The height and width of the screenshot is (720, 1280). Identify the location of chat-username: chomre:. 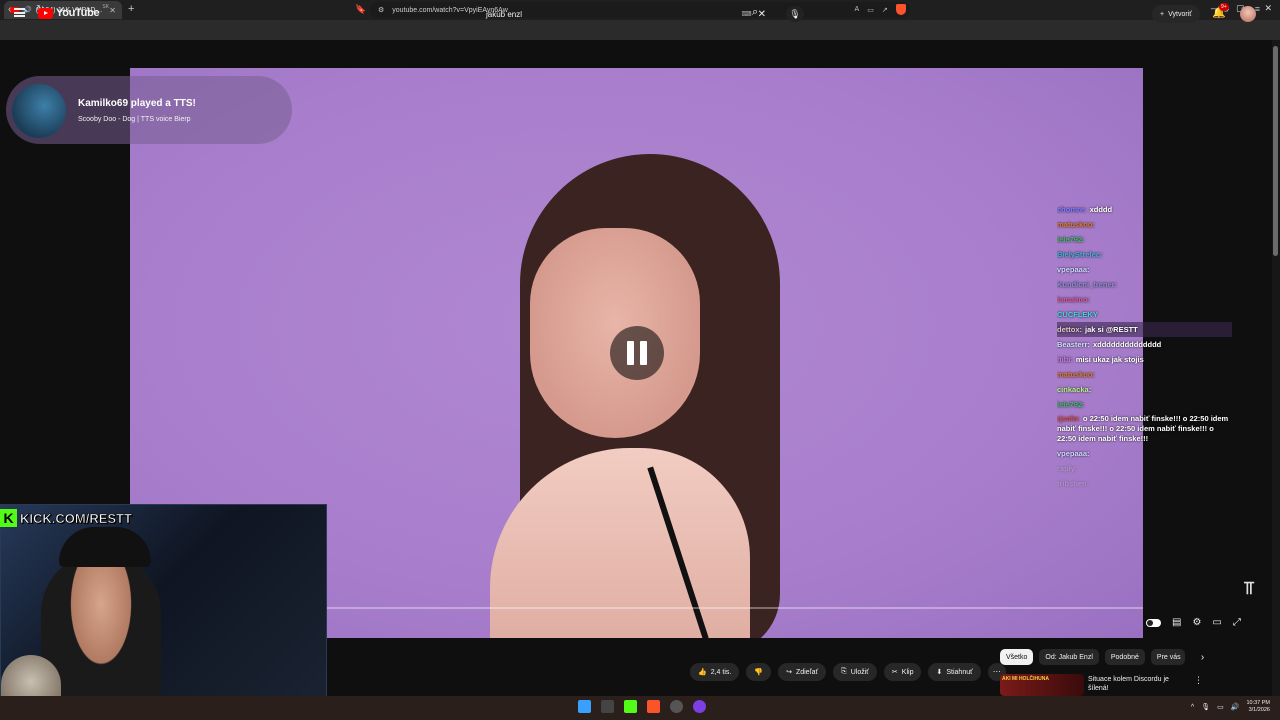
(1072, 209).